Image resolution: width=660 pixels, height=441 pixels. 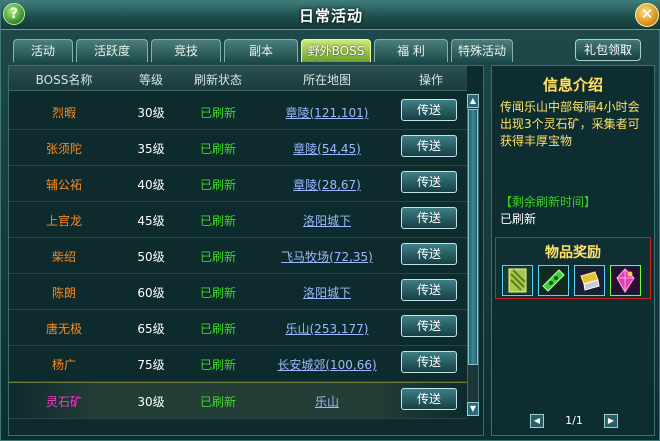 I want to click on tab-dungeon: 副本, so click(x=261, y=50).